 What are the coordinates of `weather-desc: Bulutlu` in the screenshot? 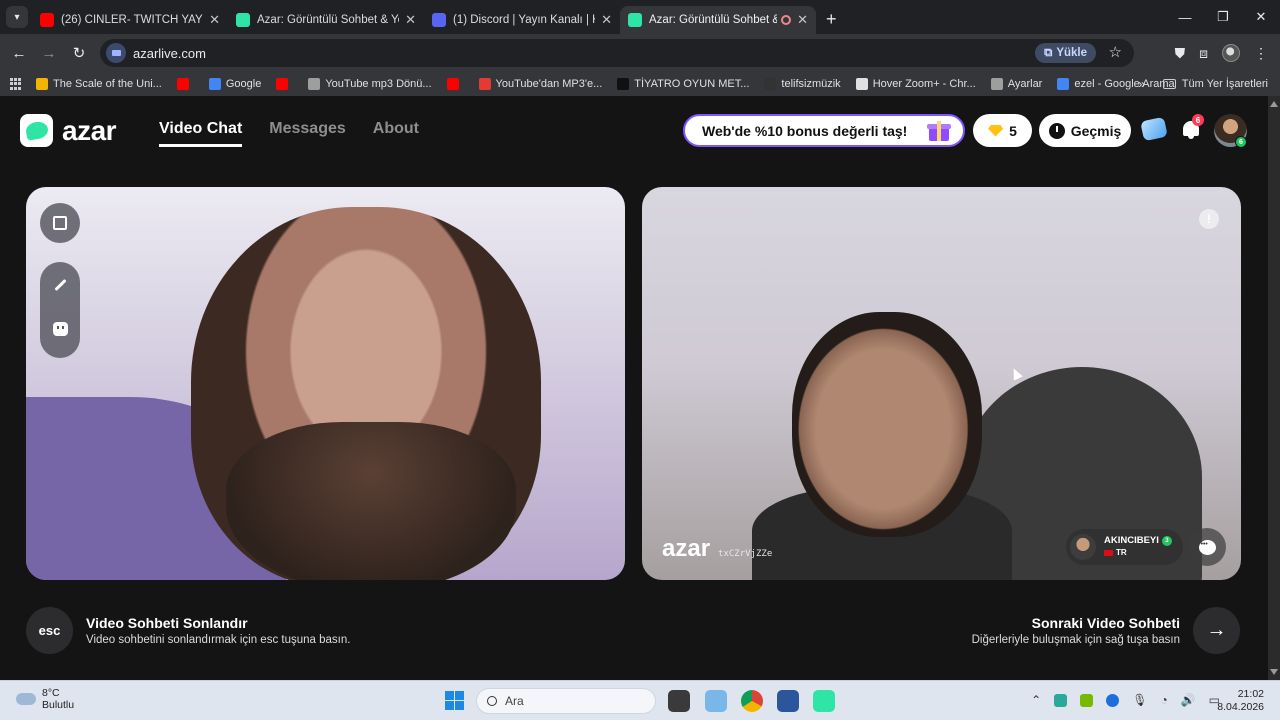 It's located at (58, 705).